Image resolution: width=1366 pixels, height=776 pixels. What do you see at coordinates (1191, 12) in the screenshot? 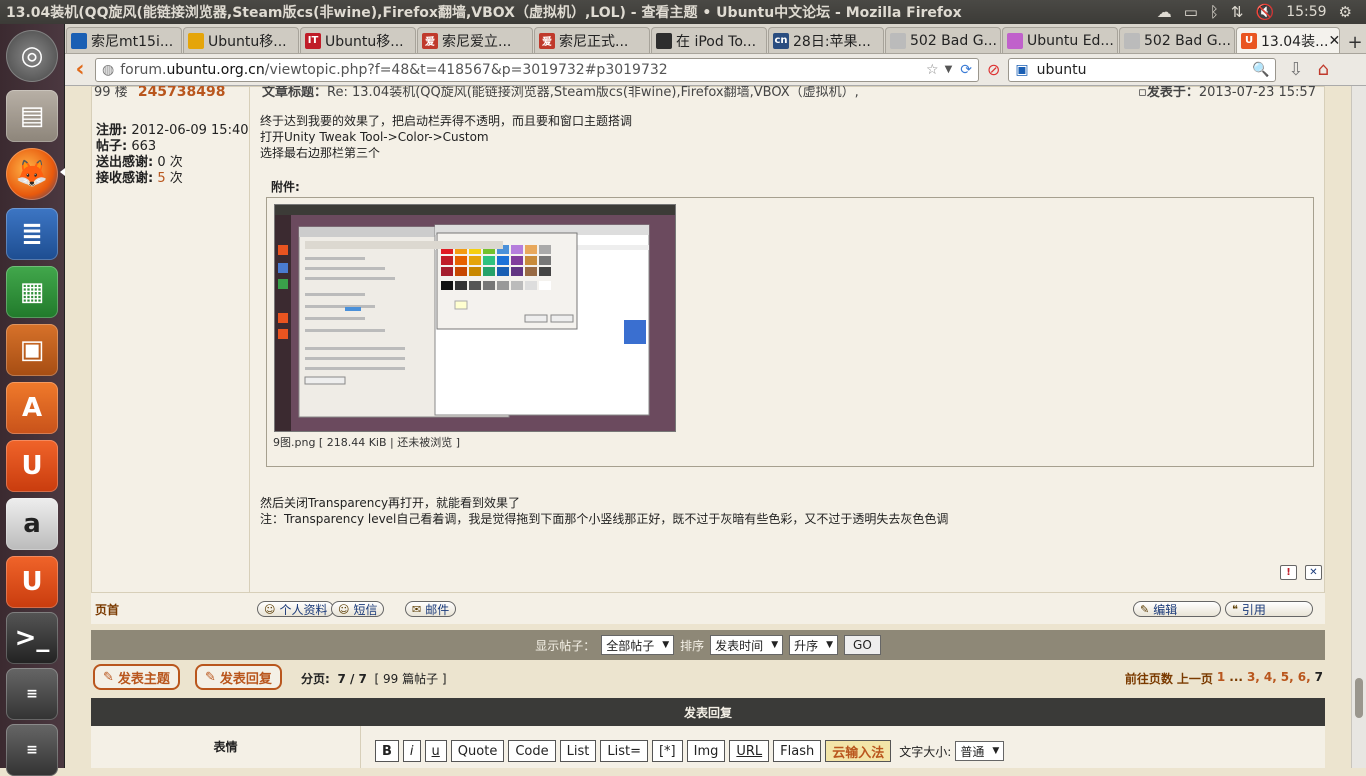
I see `battery-icon: ▭` at bounding box center [1191, 12].